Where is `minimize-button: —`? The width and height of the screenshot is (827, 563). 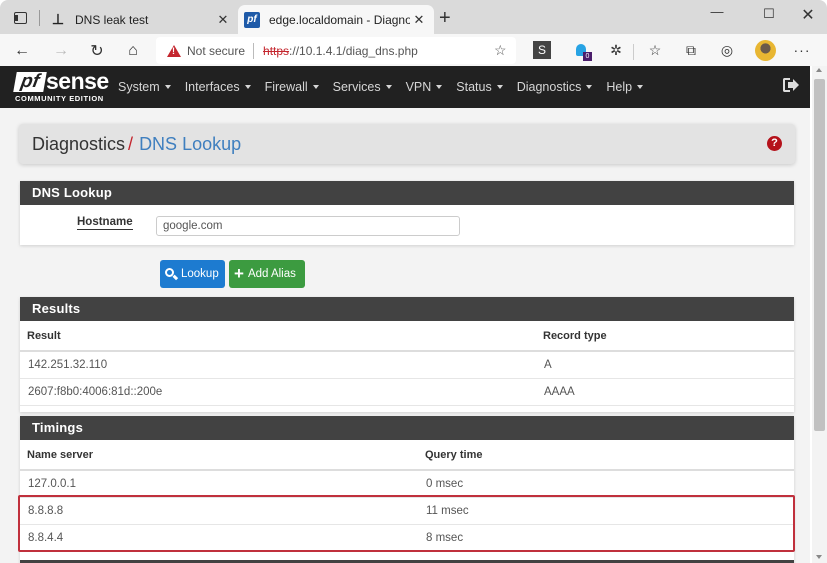
minimize-button: — is located at coordinates (717, 11).